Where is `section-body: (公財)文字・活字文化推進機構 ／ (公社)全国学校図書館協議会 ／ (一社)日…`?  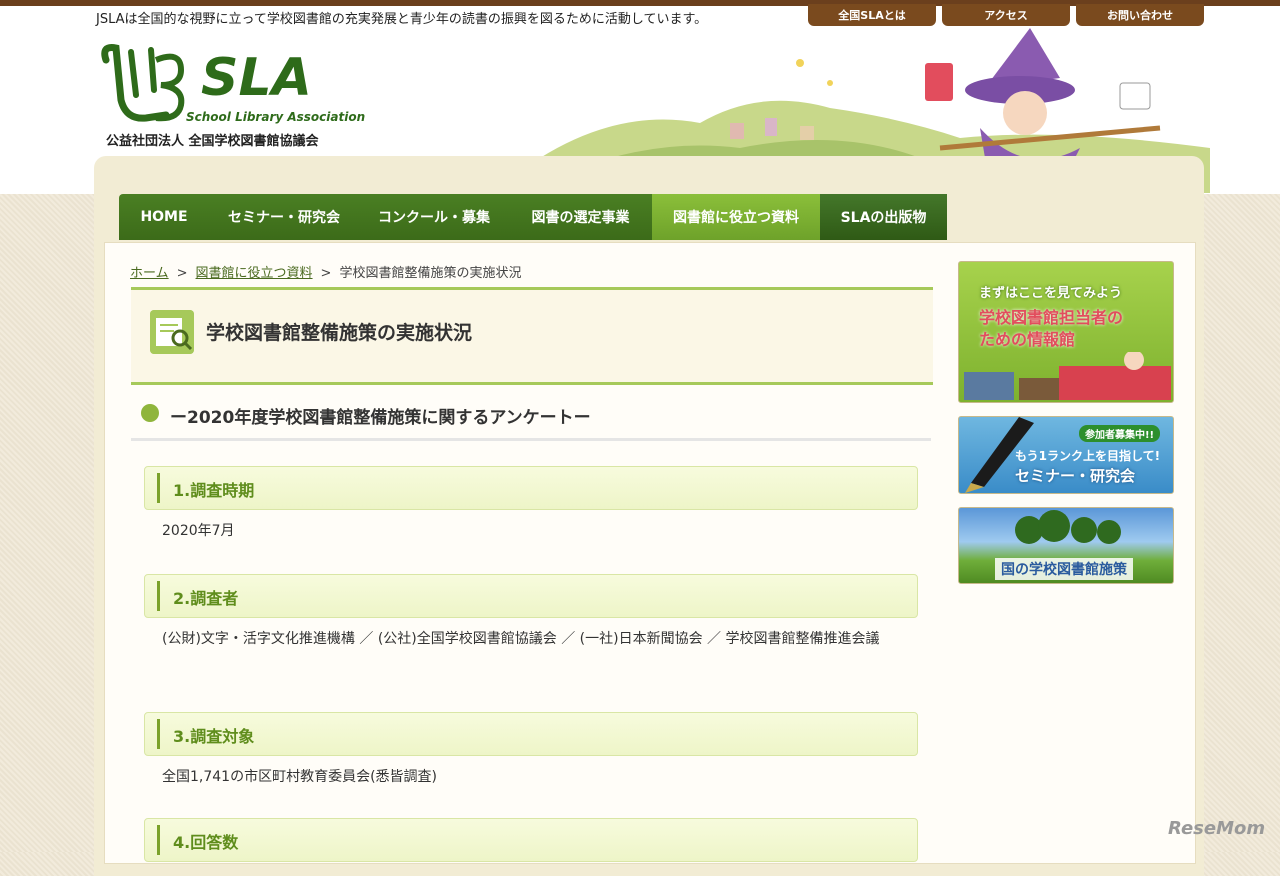 section-body: (公財)文字・活字文化推進機構 ／ (公社)全国学校図書館協議会 ／ (一社)日… is located at coordinates (521, 639).